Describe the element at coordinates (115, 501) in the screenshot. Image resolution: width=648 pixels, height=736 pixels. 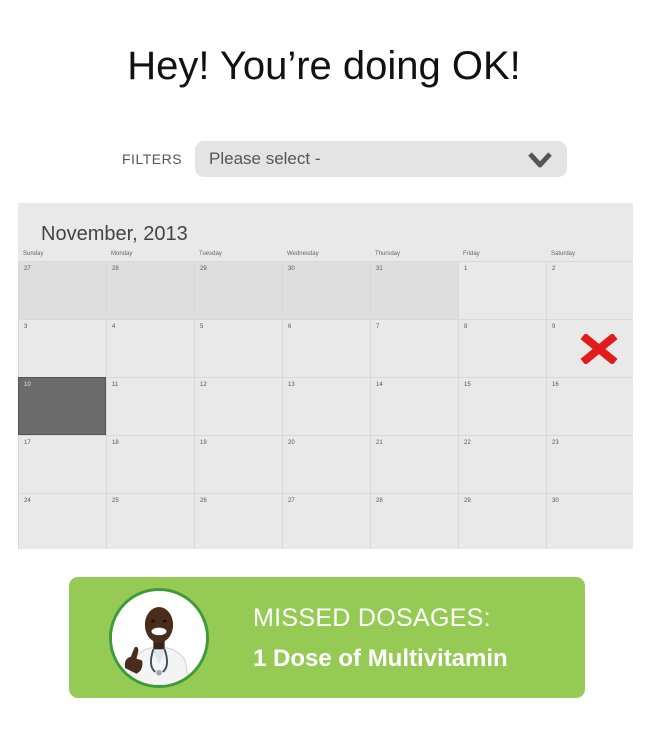
I see `calendar-day-number: 25` at that location.